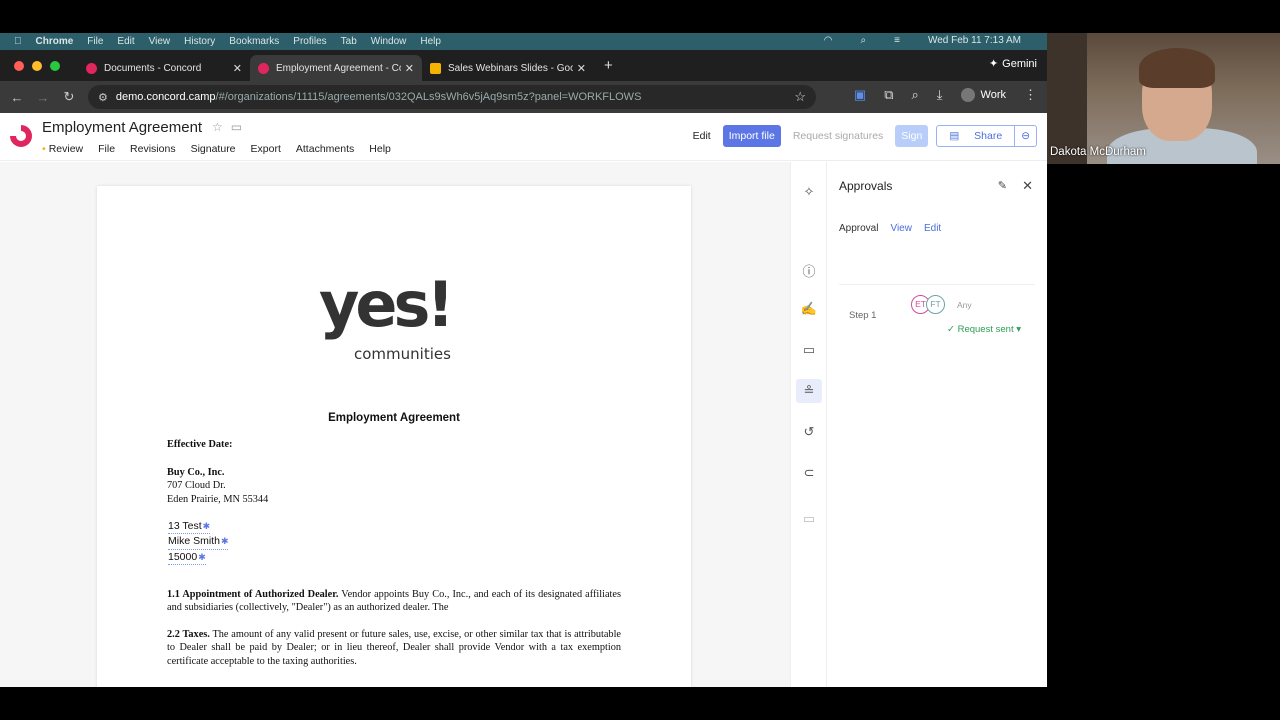 The image size is (1280, 720). What do you see at coordinates (325, 149) in the screenshot?
I see `menu-attachments: Attachments` at bounding box center [325, 149].